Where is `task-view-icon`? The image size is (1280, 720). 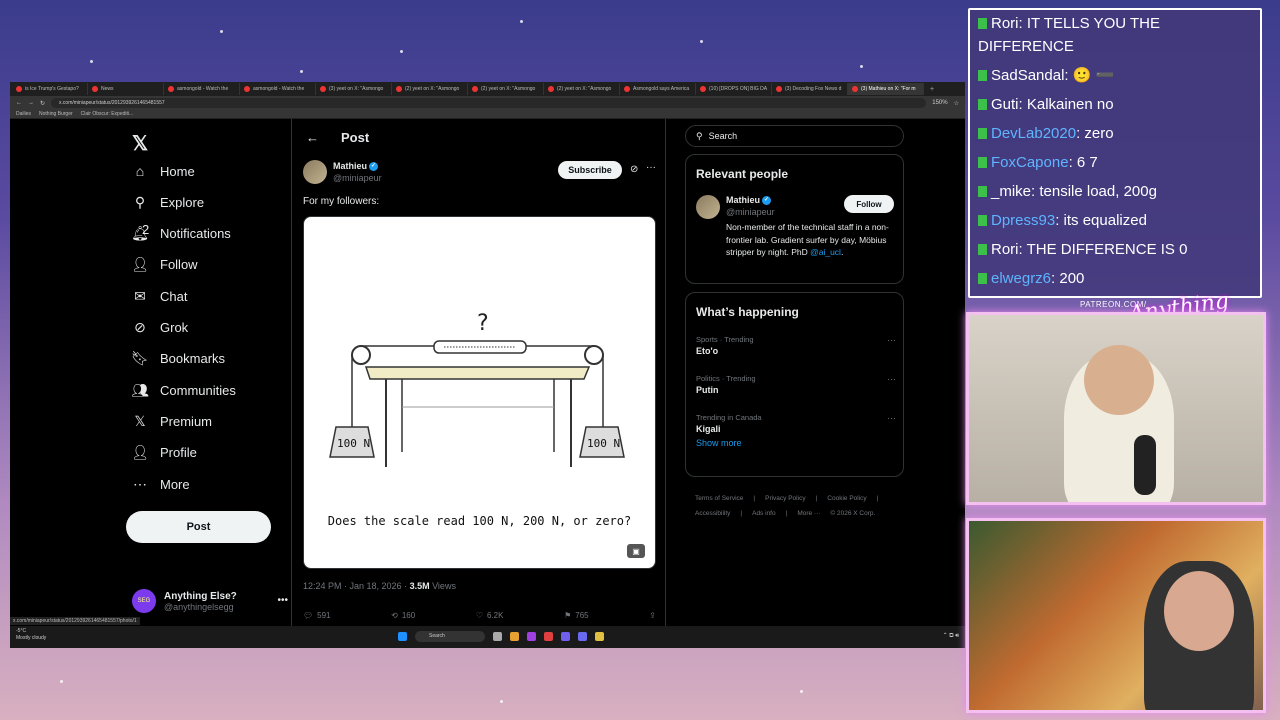
task-view-icon is located at coordinates (497, 636).